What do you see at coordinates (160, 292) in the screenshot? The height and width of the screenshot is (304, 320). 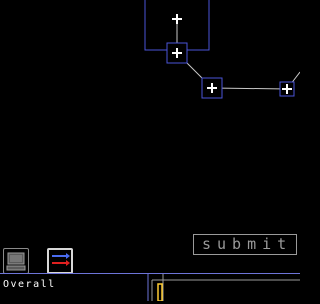 I see `highlight-marker` at bounding box center [160, 292].